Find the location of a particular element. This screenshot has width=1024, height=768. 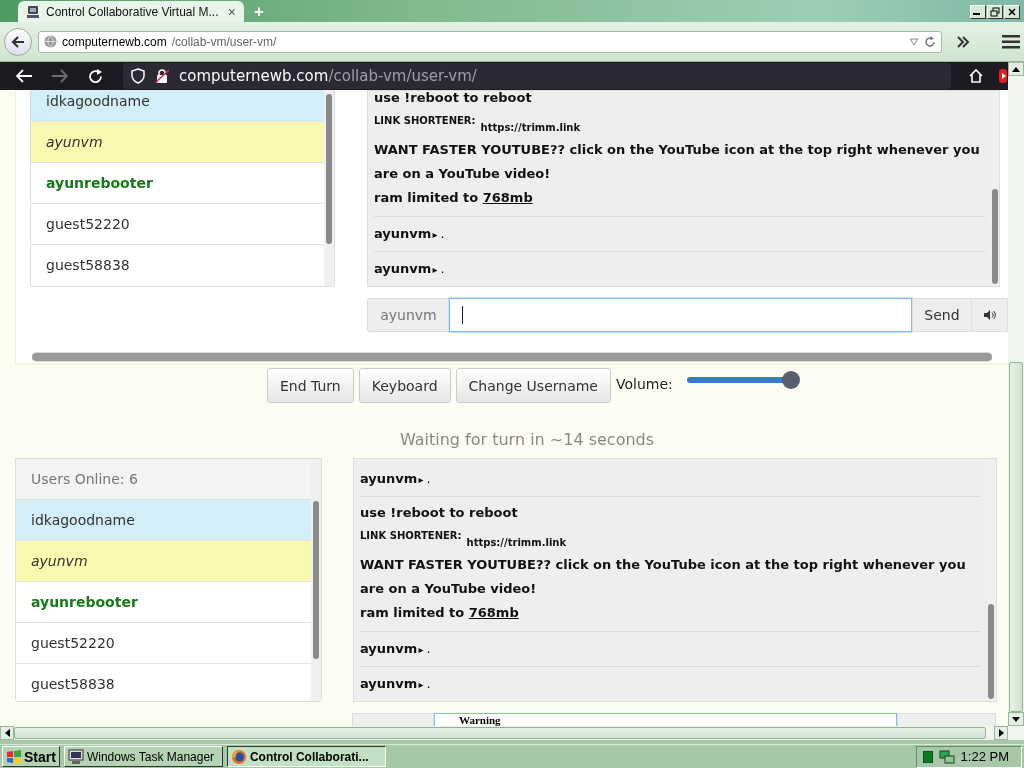

text-caret is located at coordinates (462, 315).